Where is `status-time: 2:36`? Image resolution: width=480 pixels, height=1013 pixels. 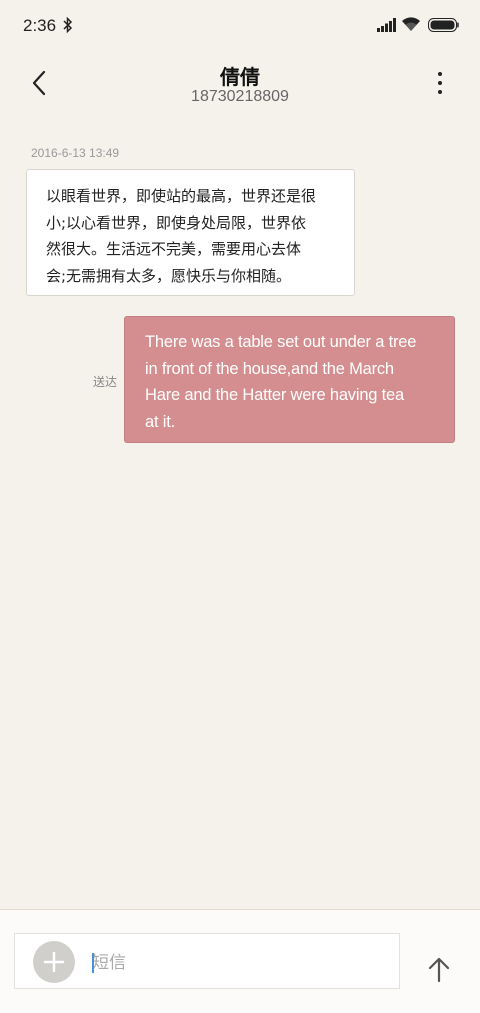
status-time: 2:36 is located at coordinates (40, 25).